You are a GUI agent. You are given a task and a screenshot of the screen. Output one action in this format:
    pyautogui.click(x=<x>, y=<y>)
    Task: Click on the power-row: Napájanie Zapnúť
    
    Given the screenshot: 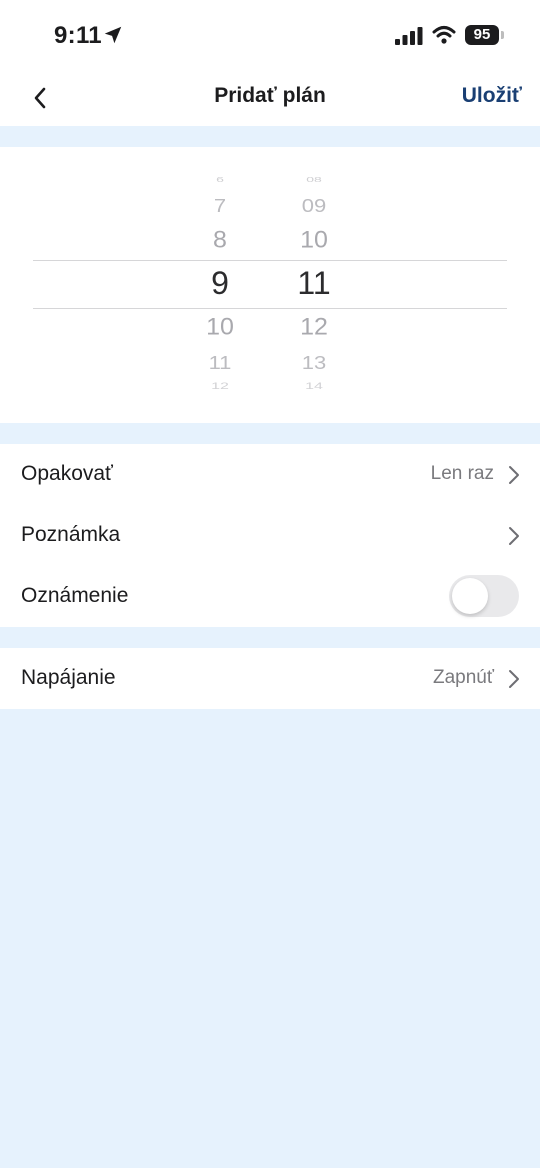 What is the action you would take?
    pyautogui.click(x=270, y=678)
    